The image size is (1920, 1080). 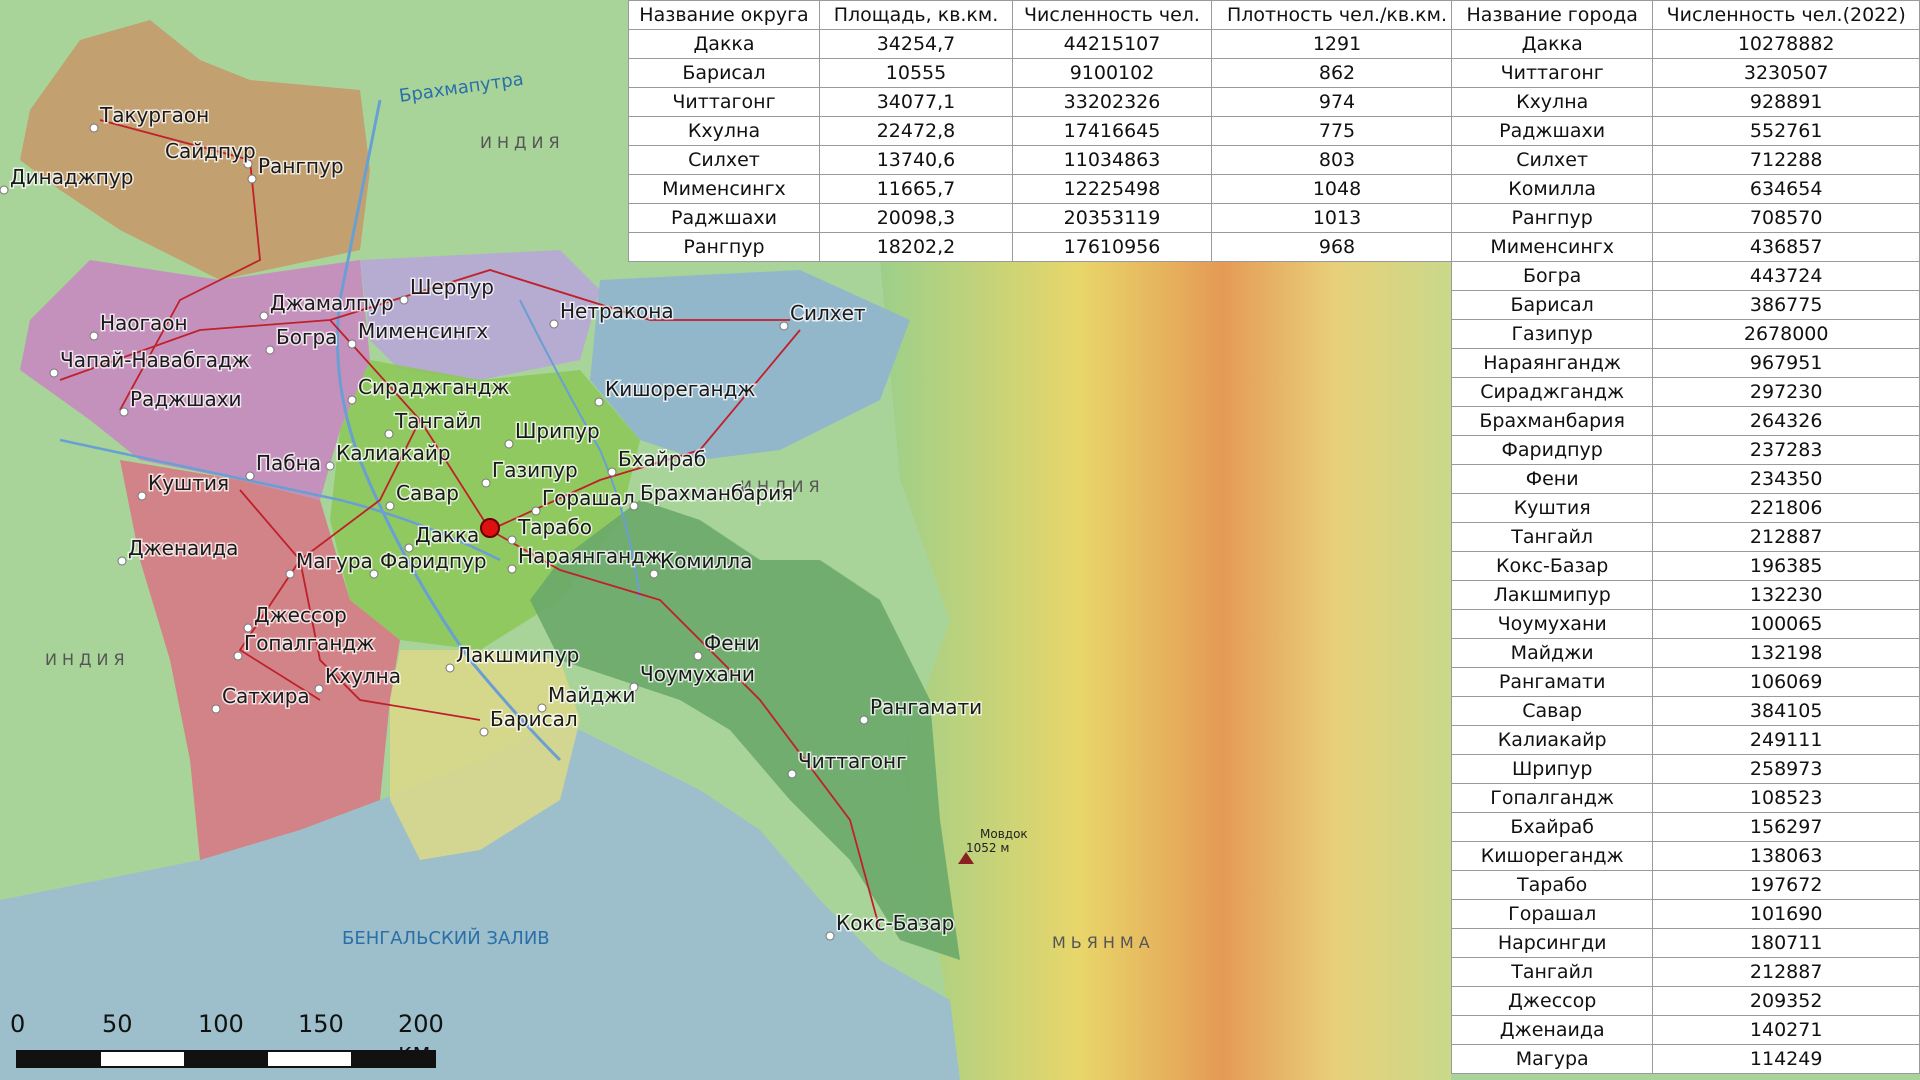 I want to click on district-cell: Раджшахи, so click(x=724, y=218).